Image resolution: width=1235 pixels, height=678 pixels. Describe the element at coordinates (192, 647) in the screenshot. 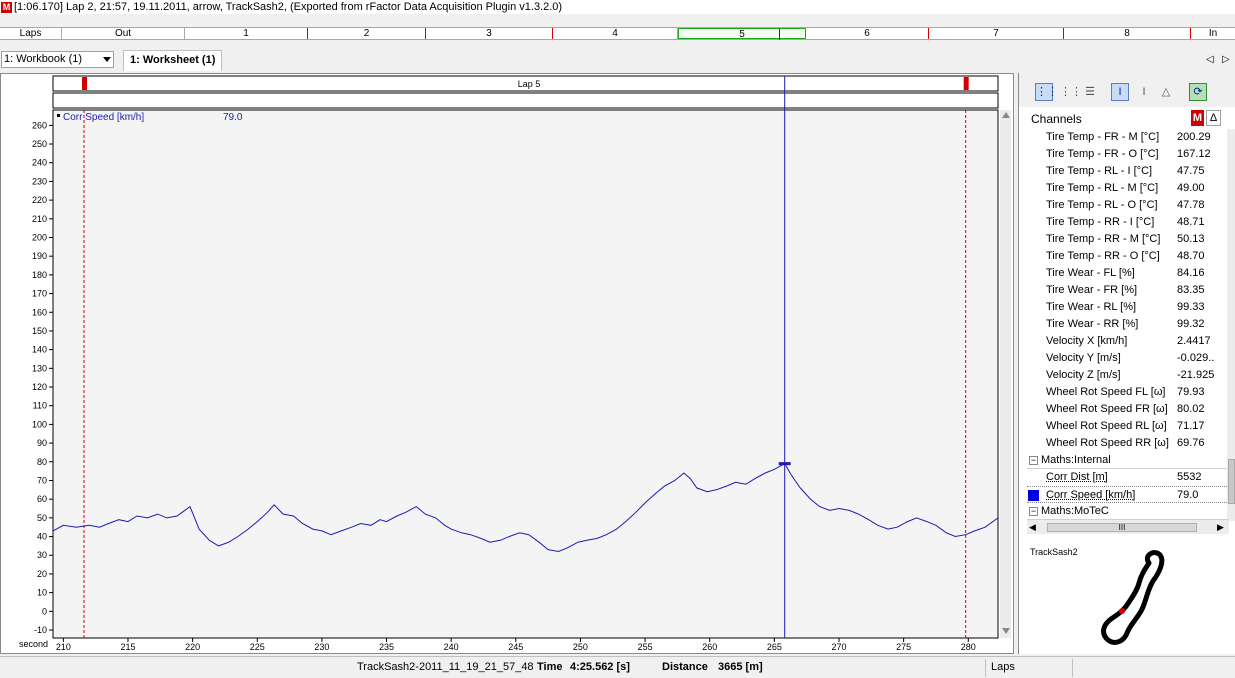

I see `x-tick-label: 220` at that location.